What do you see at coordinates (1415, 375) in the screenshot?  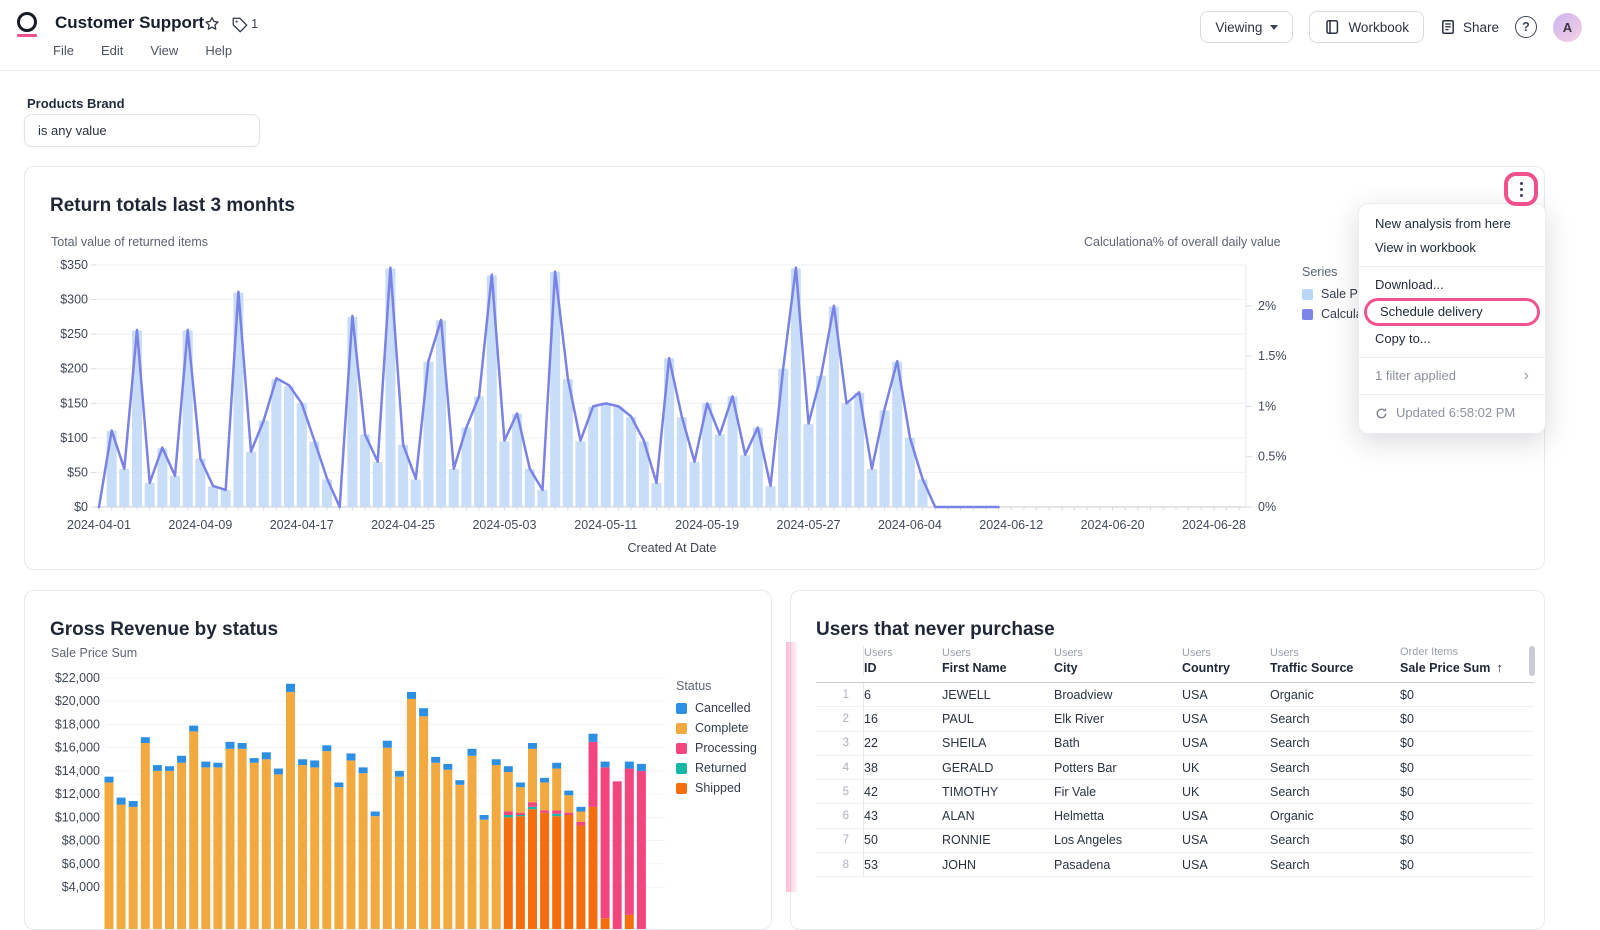 I see `menu-item-label: 1 filter applied` at bounding box center [1415, 375].